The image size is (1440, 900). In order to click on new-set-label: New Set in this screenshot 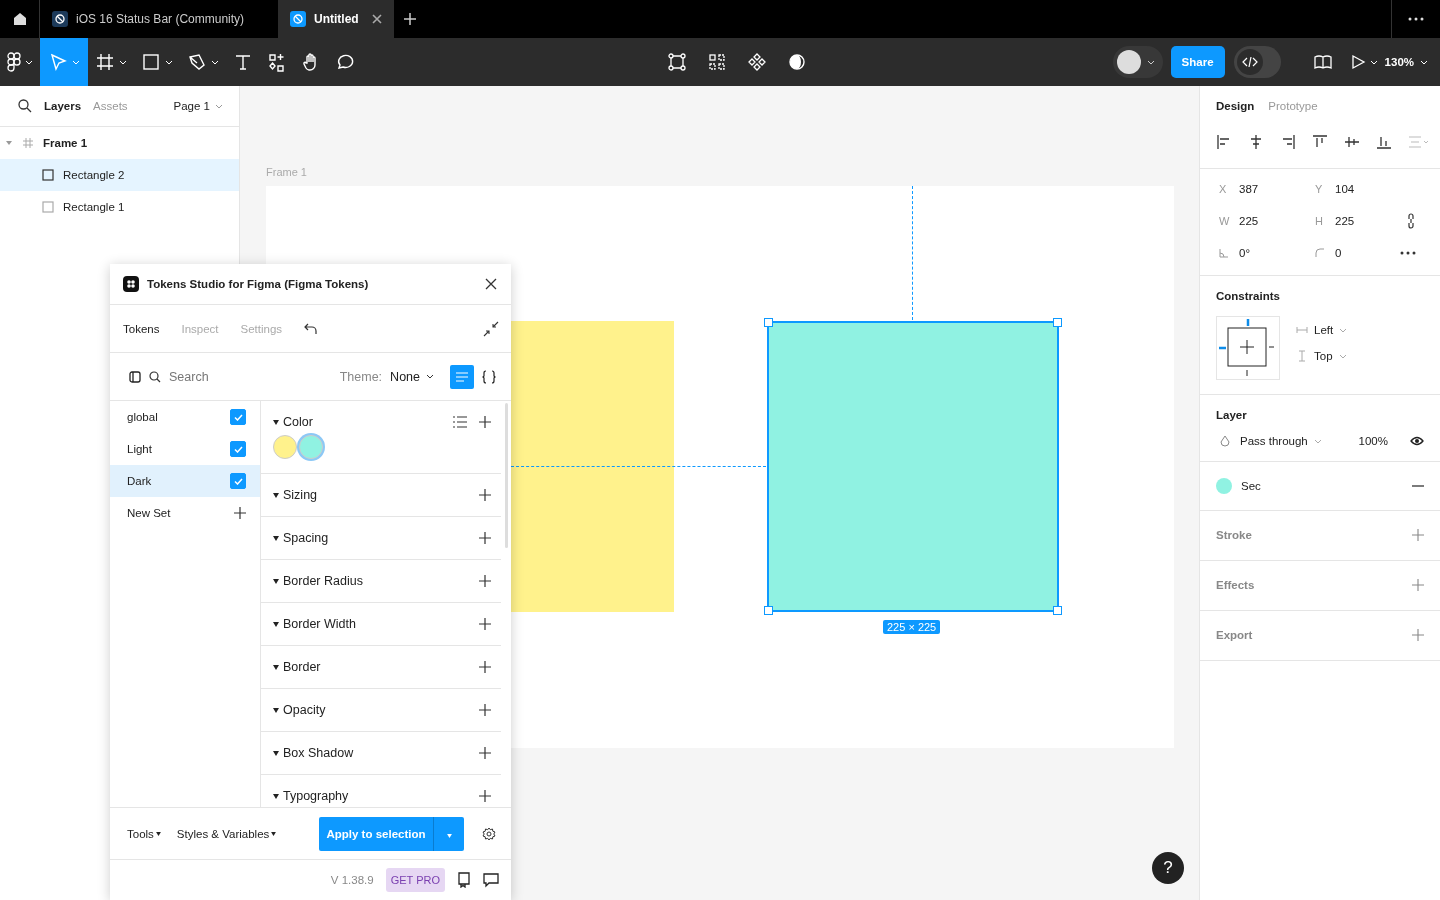, I will do `click(149, 513)`.